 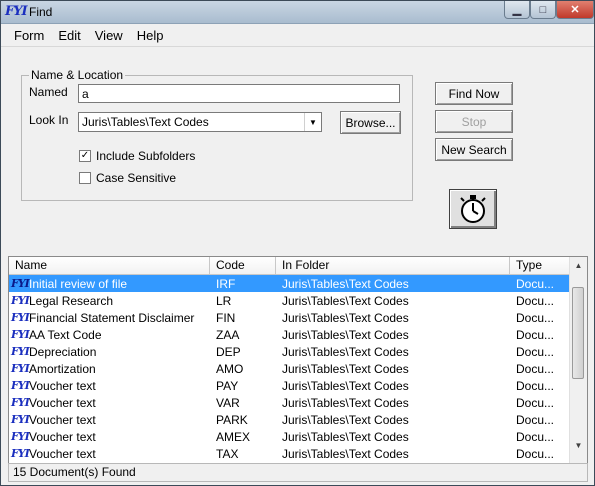 What do you see at coordinates (473, 209) in the screenshot?
I see `stopwatch-icon` at bounding box center [473, 209].